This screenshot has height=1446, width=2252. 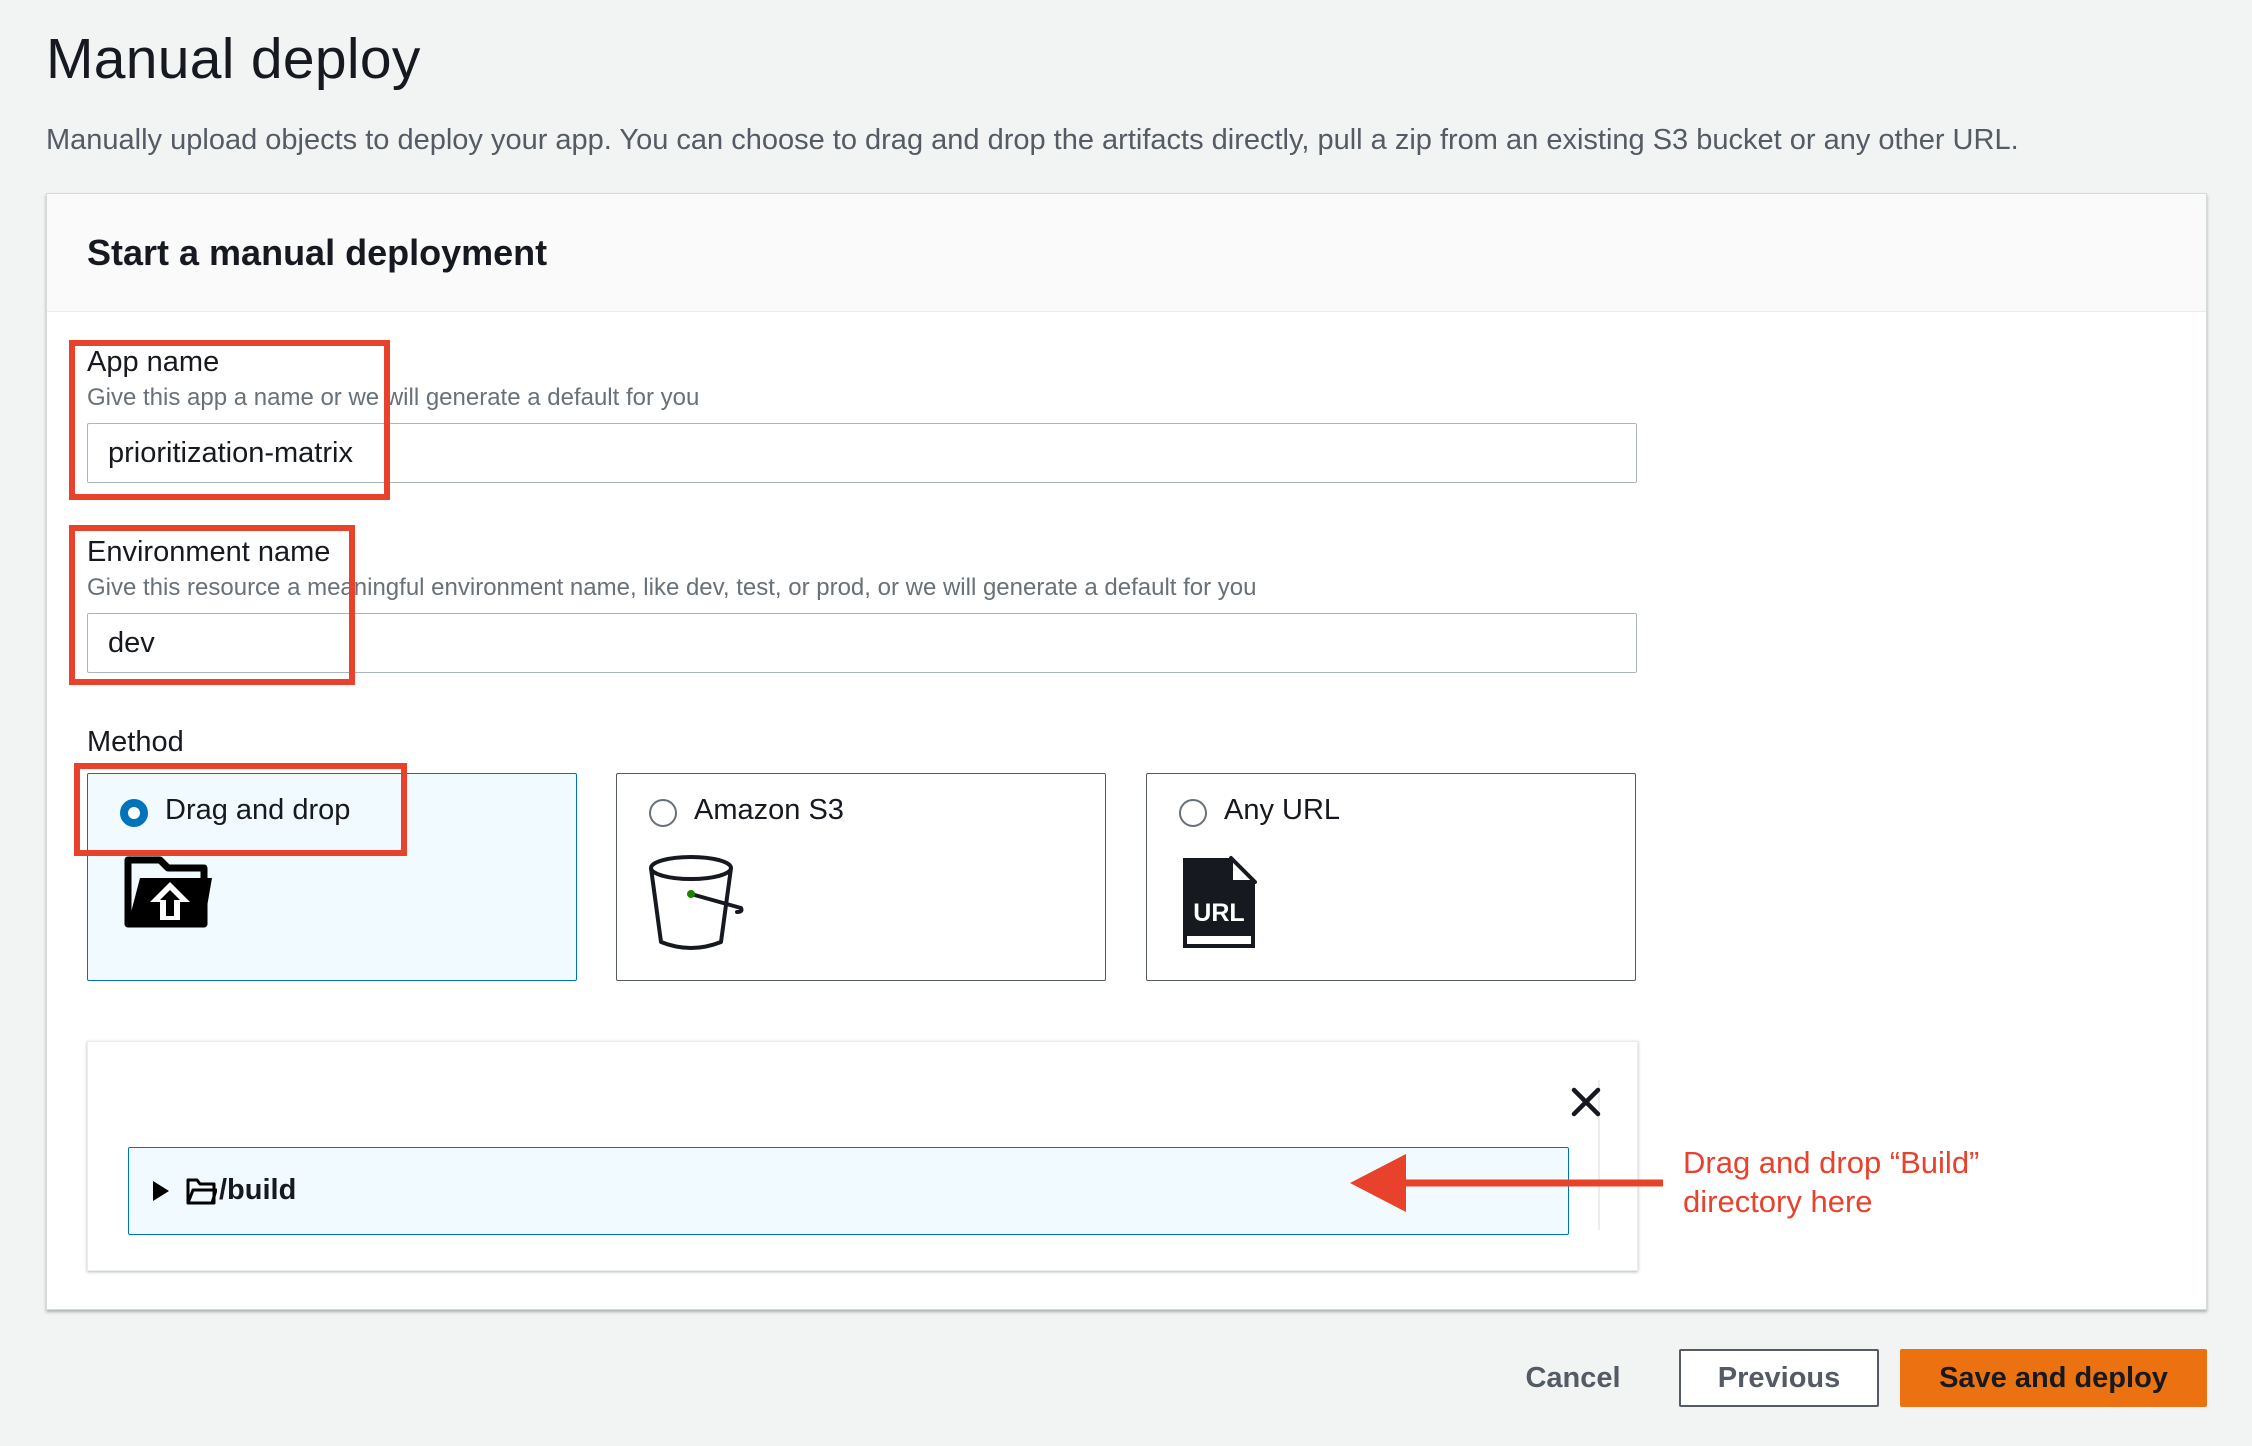 What do you see at coordinates (1573, 1378) in the screenshot?
I see `cancel-button: Cancel` at bounding box center [1573, 1378].